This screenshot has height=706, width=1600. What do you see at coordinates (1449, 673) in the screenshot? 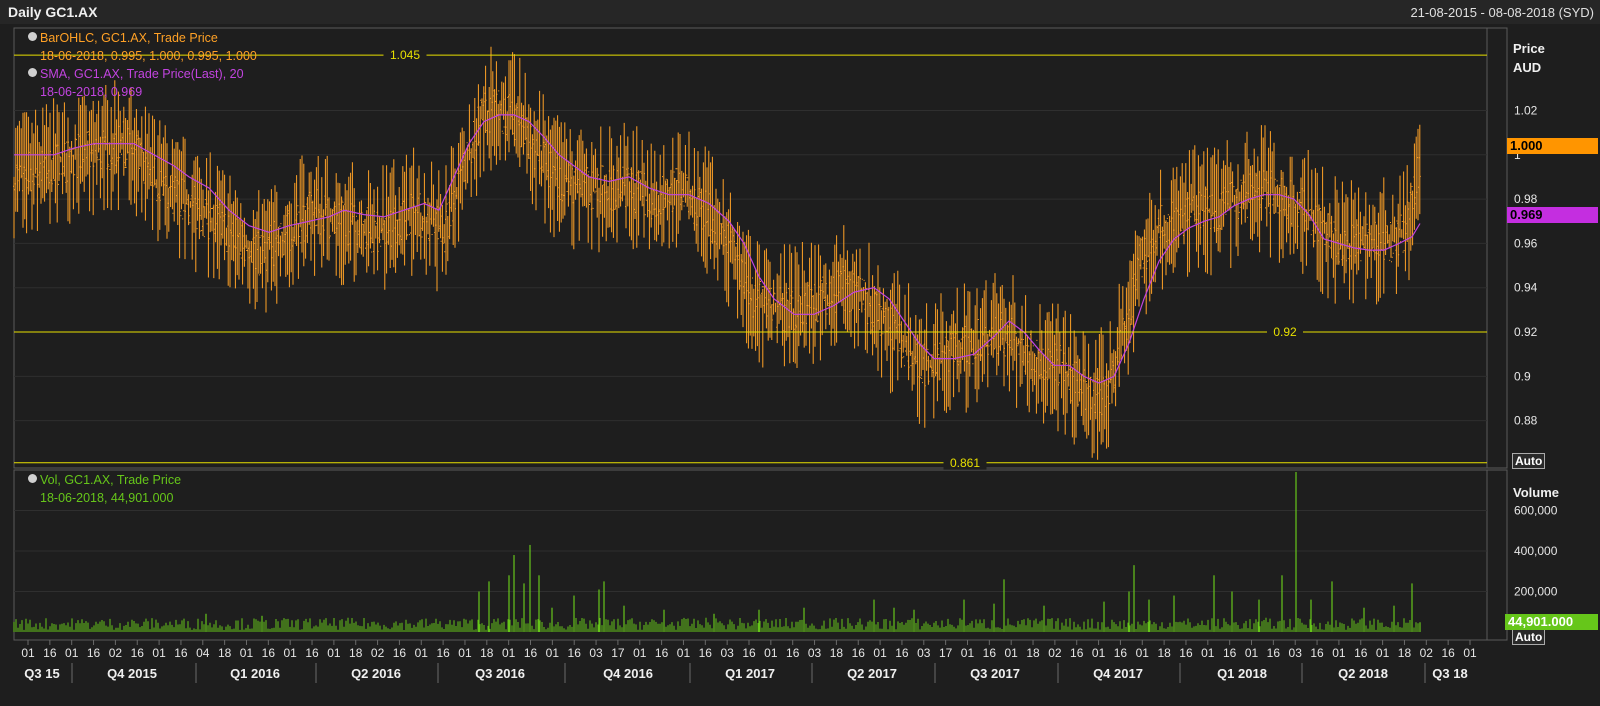
I see `quarter-label: Q3 18` at bounding box center [1449, 673].